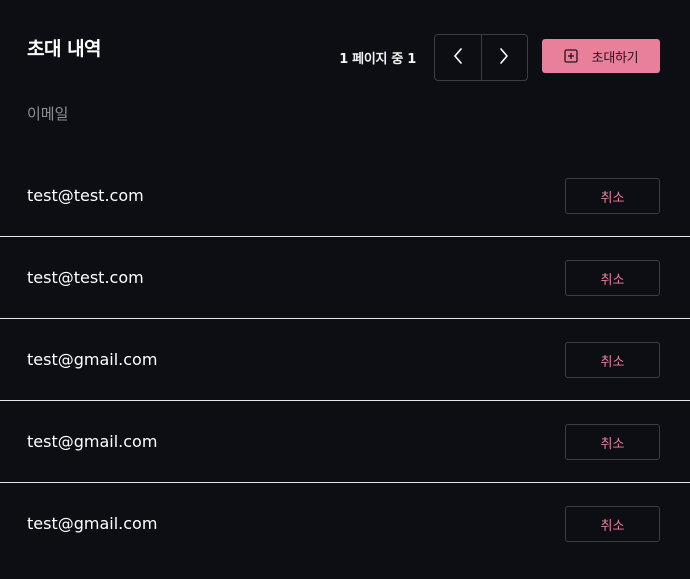 This screenshot has width=690, height=579. What do you see at coordinates (48, 114) in the screenshot?
I see `email-column-header: 이메일` at bounding box center [48, 114].